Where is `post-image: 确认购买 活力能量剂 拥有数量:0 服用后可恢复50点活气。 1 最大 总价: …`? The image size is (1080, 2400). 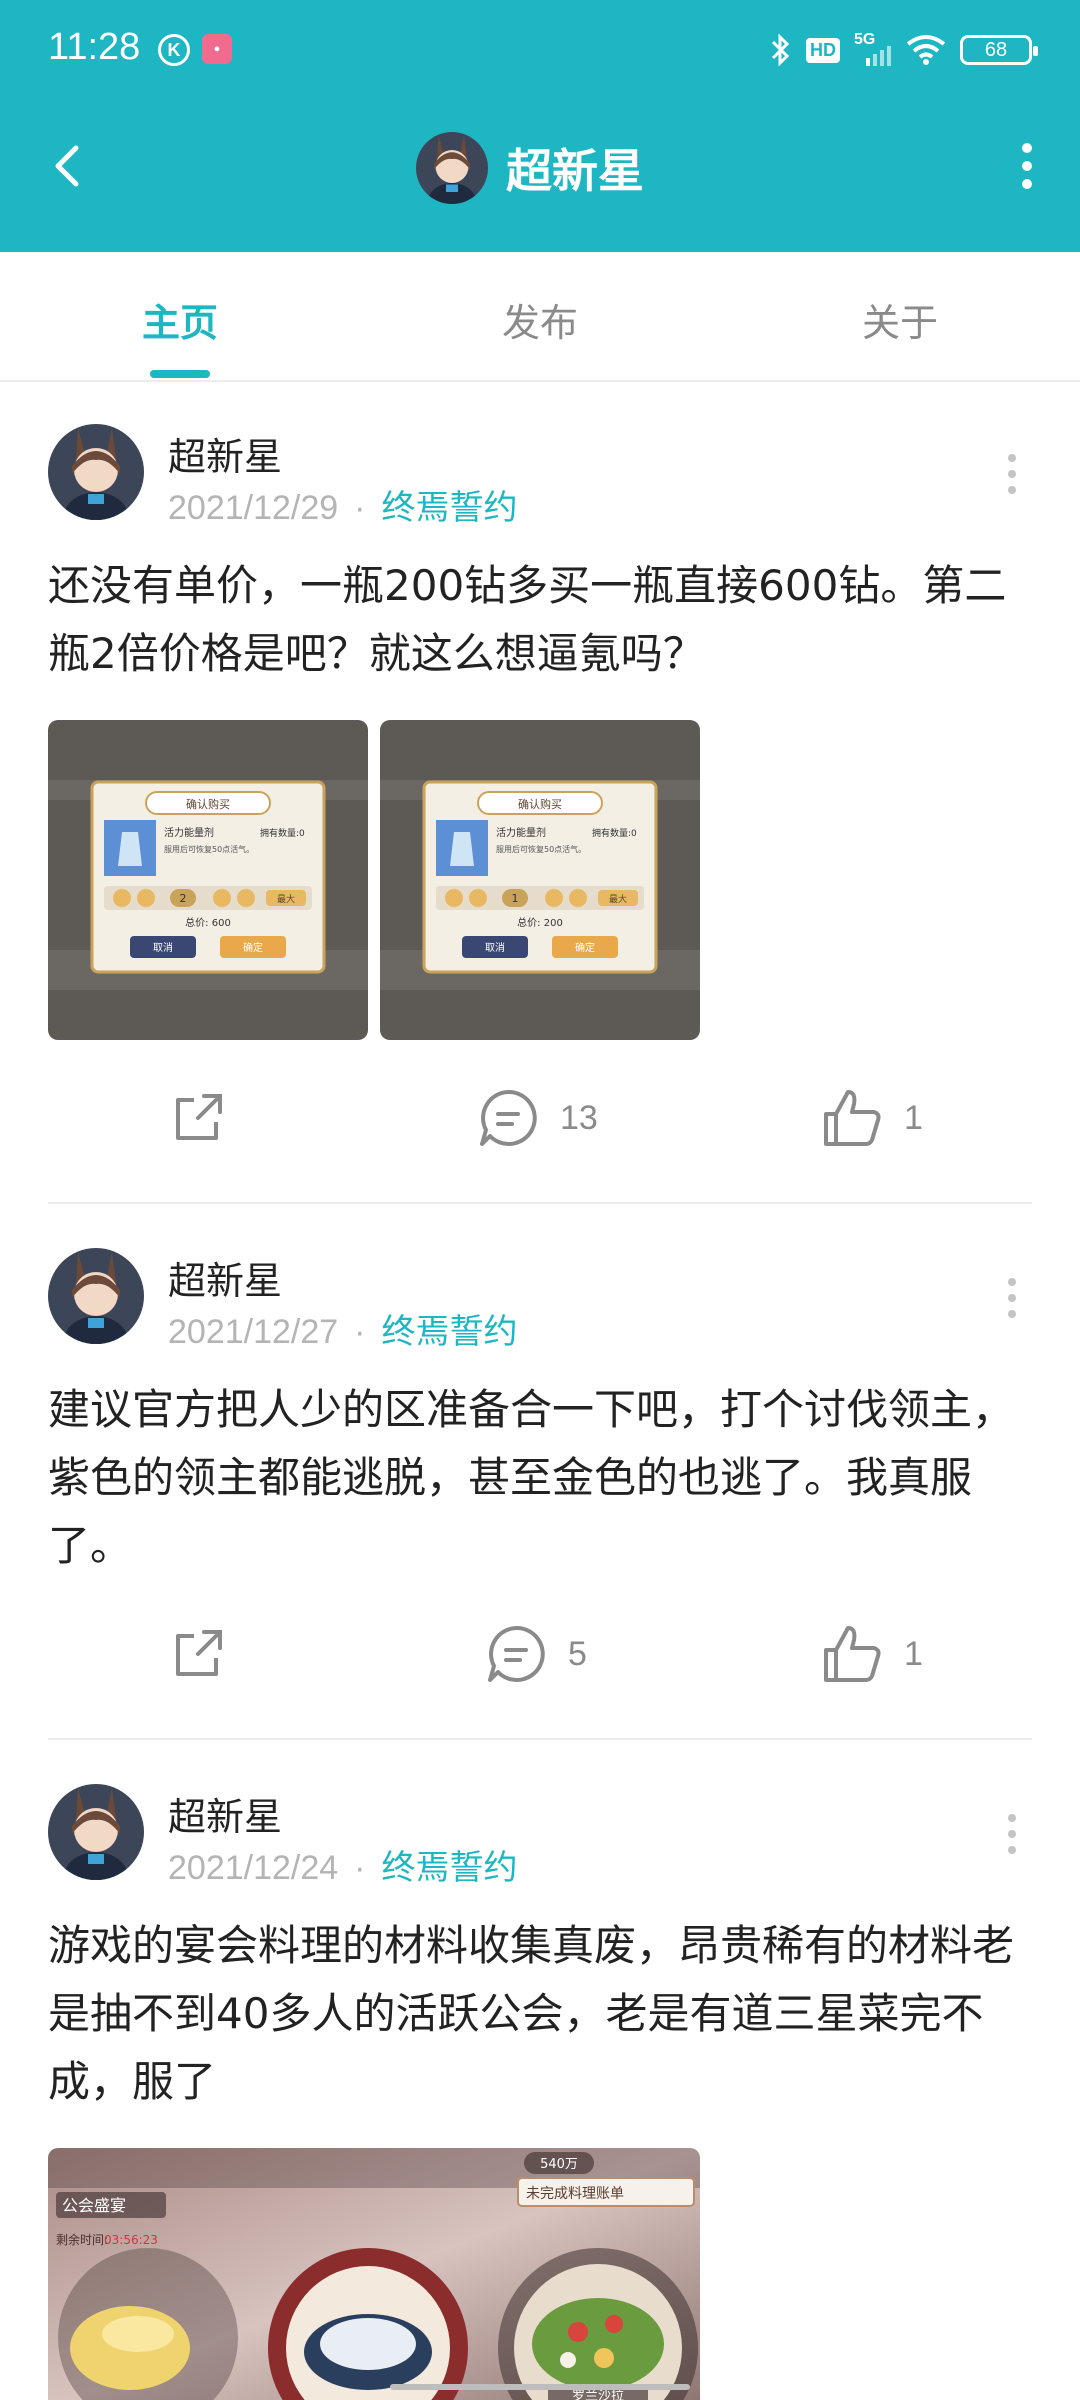
post-image: 确认购买 活力能量剂 拥有数量:0 服用后可恢复50点活气。 1 最大 总价: … is located at coordinates (540, 880).